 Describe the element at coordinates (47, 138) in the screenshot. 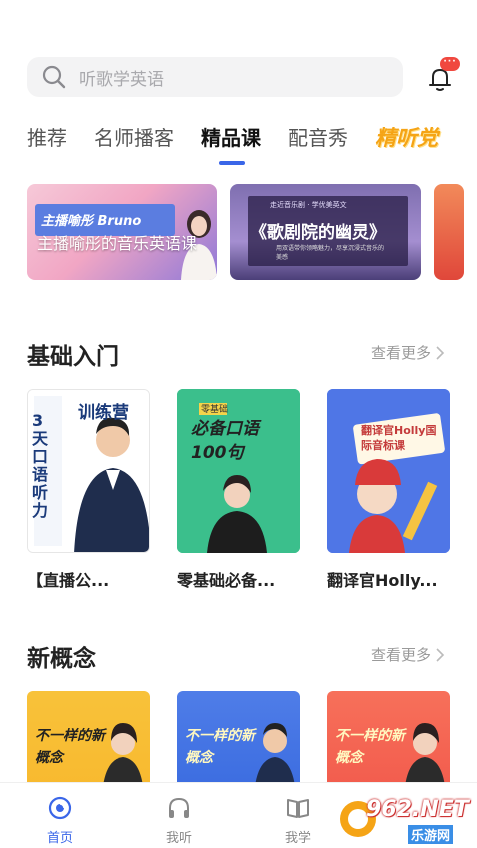

I see `tab-recommend: 推荐` at that location.